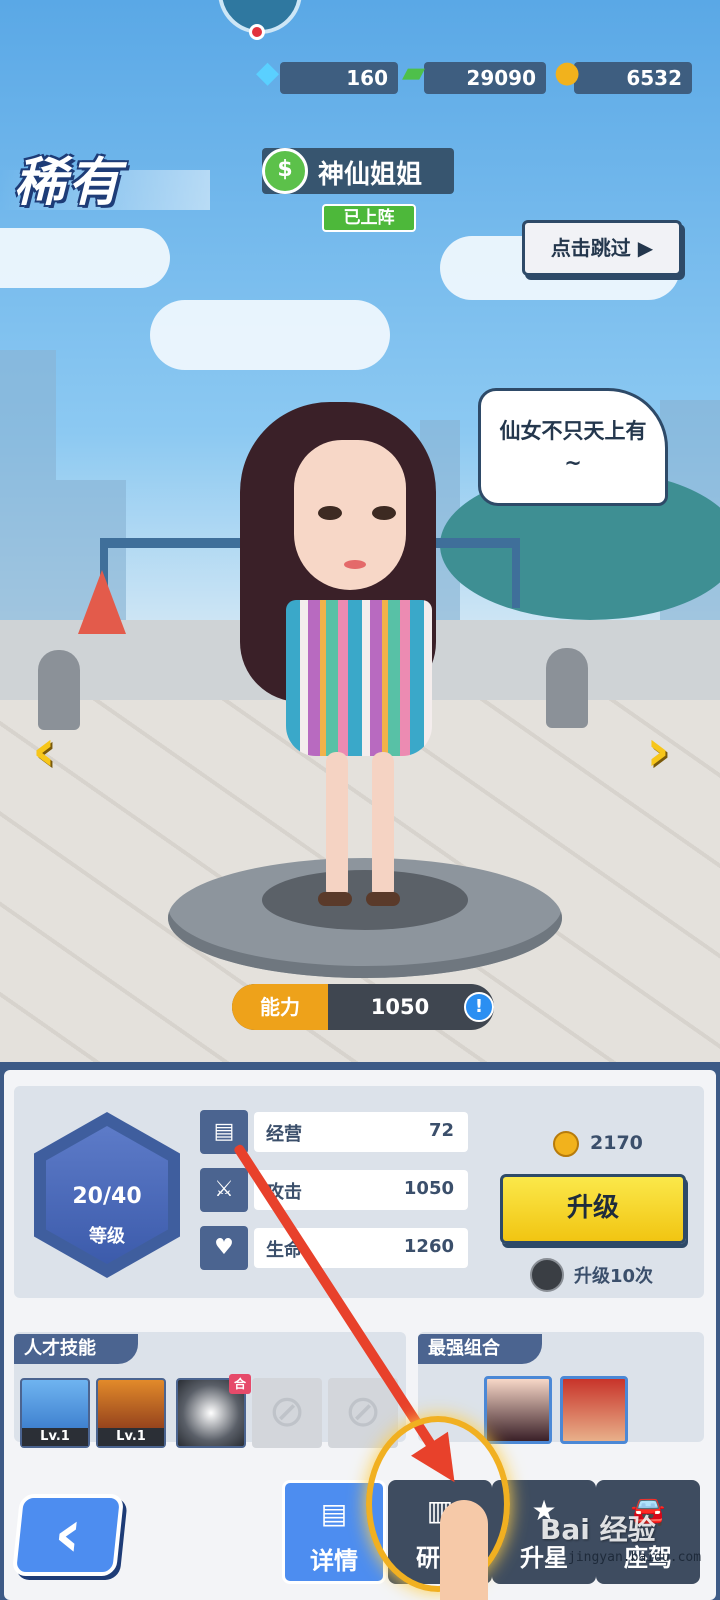  Describe the element at coordinates (616, 1143) in the screenshot. I see `upgrade-cost: 2170` at that location.